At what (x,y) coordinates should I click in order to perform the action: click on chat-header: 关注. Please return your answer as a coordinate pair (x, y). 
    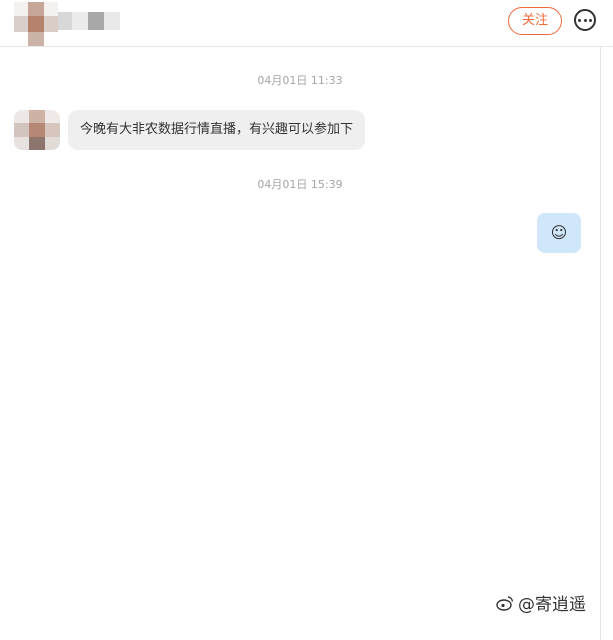
    Looking at the image, I should click on (306, 23).